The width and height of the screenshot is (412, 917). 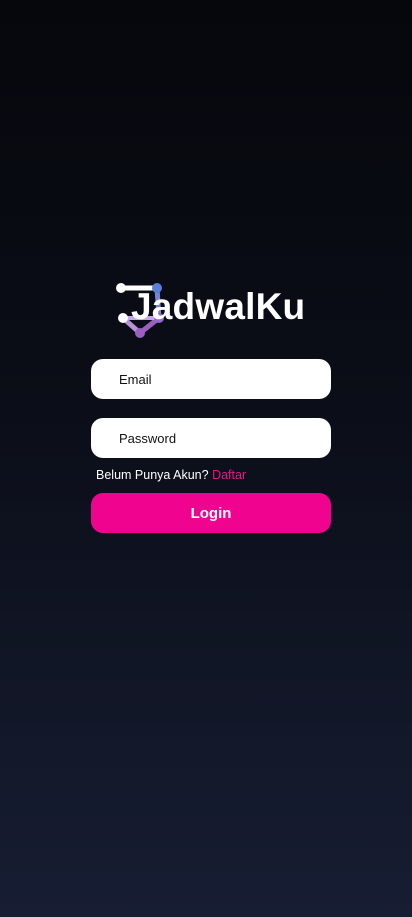 I want to click on email-field, so click(x=211, y=379).